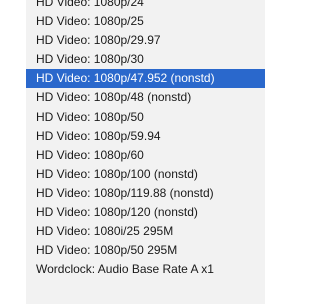 The width and height of the screenshot is (320, 304). I want to click on menu-item-1080p-119-88: HD Video: 1080p/119.88 (nonstd), so click(145, 193).